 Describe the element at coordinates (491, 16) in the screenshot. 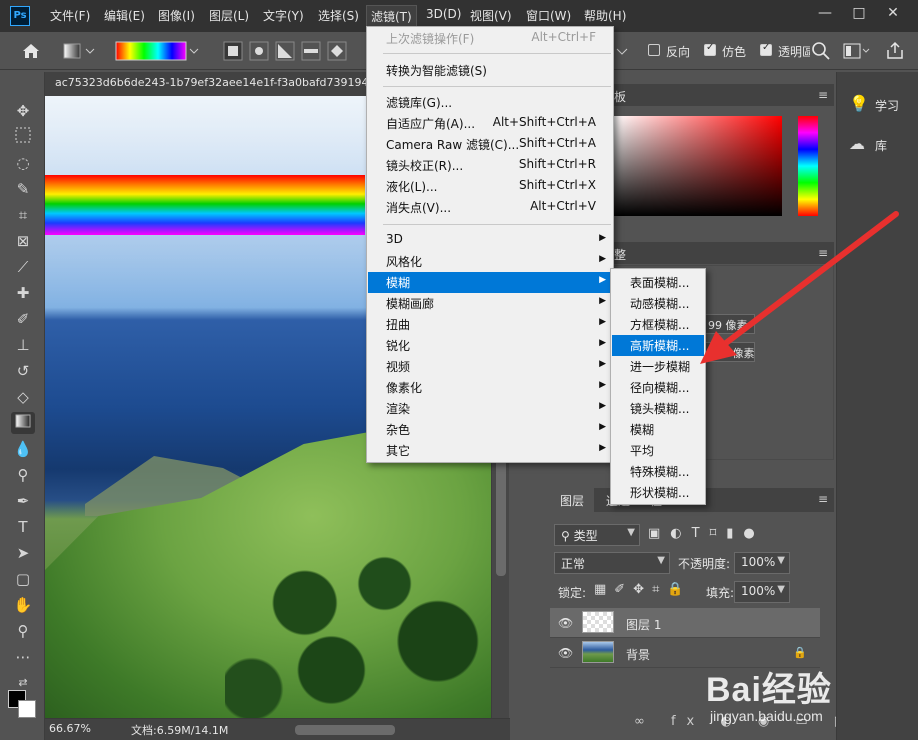

I see `menu-view: 视图(V)` at that location.